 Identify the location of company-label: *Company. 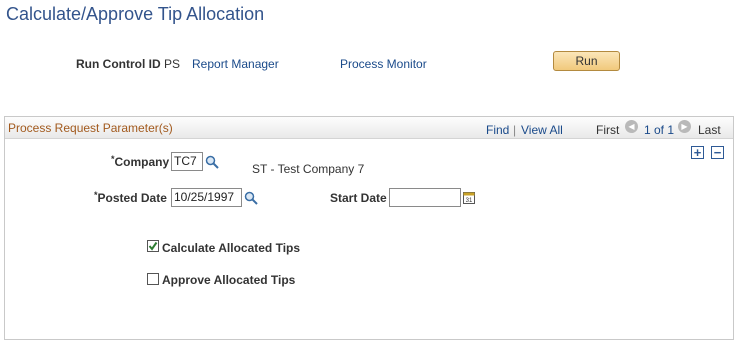
(140, 161).